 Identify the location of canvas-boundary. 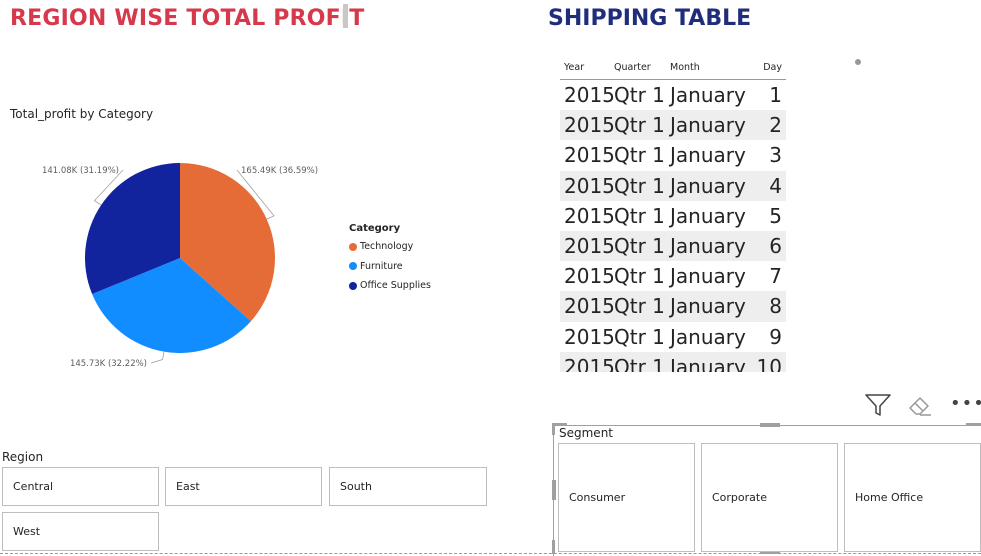
(490, 553).